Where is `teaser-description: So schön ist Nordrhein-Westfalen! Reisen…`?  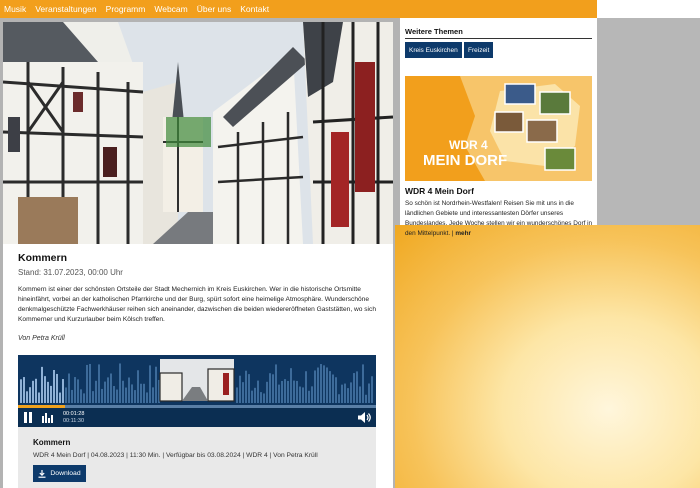
teaser-description: So schön ist Nordrhein-Westfalen! Reisen… is located at coordinates (499, 218).